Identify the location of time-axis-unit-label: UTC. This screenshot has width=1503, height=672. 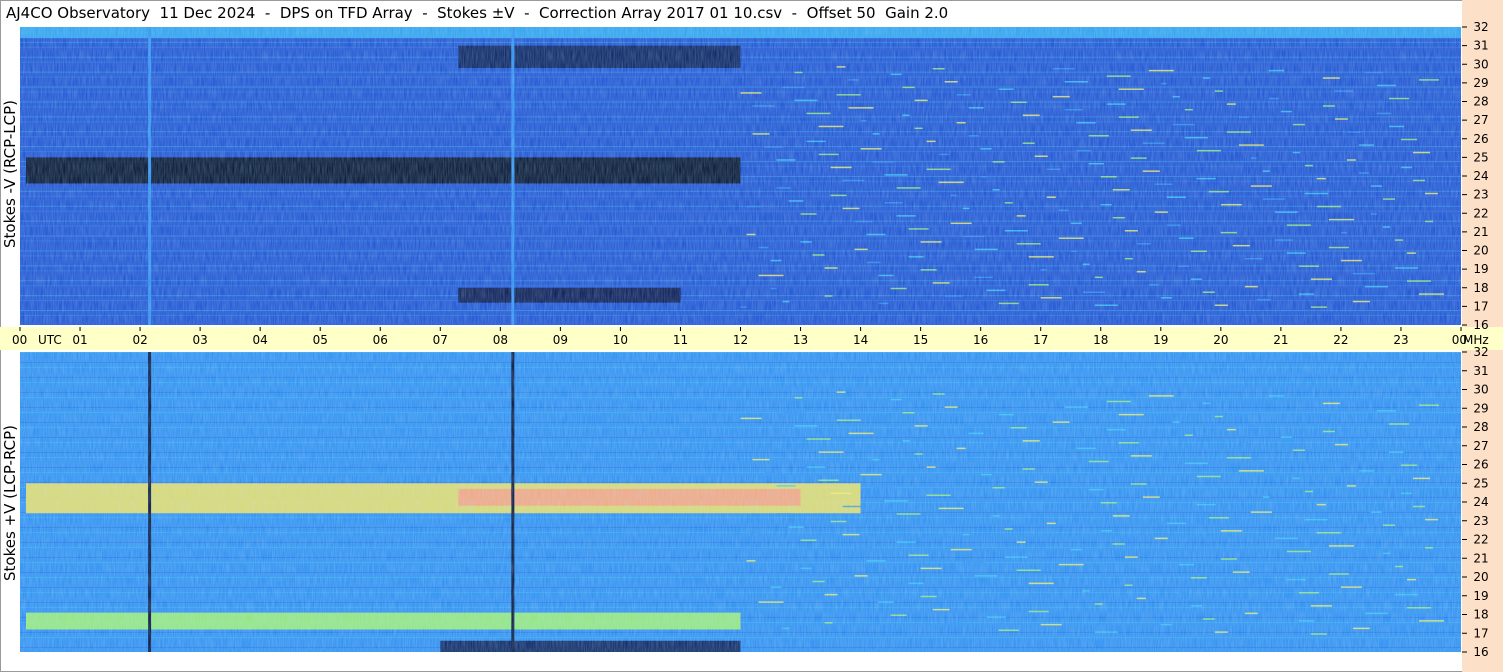
(50, 340).